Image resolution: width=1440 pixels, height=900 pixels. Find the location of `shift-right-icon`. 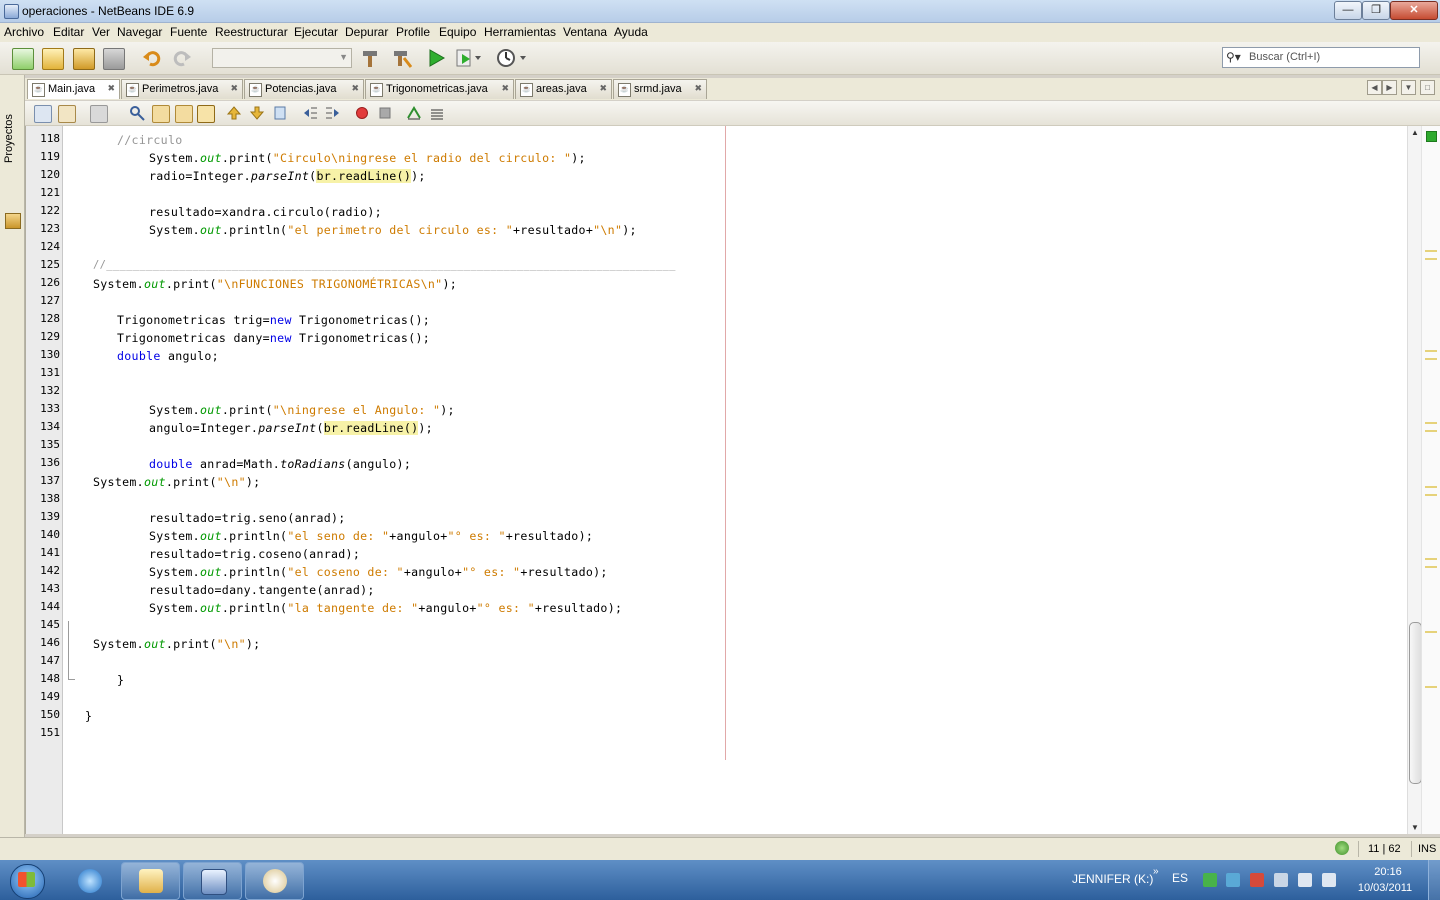

shift-right-icon is located at coordinates (333, 113).